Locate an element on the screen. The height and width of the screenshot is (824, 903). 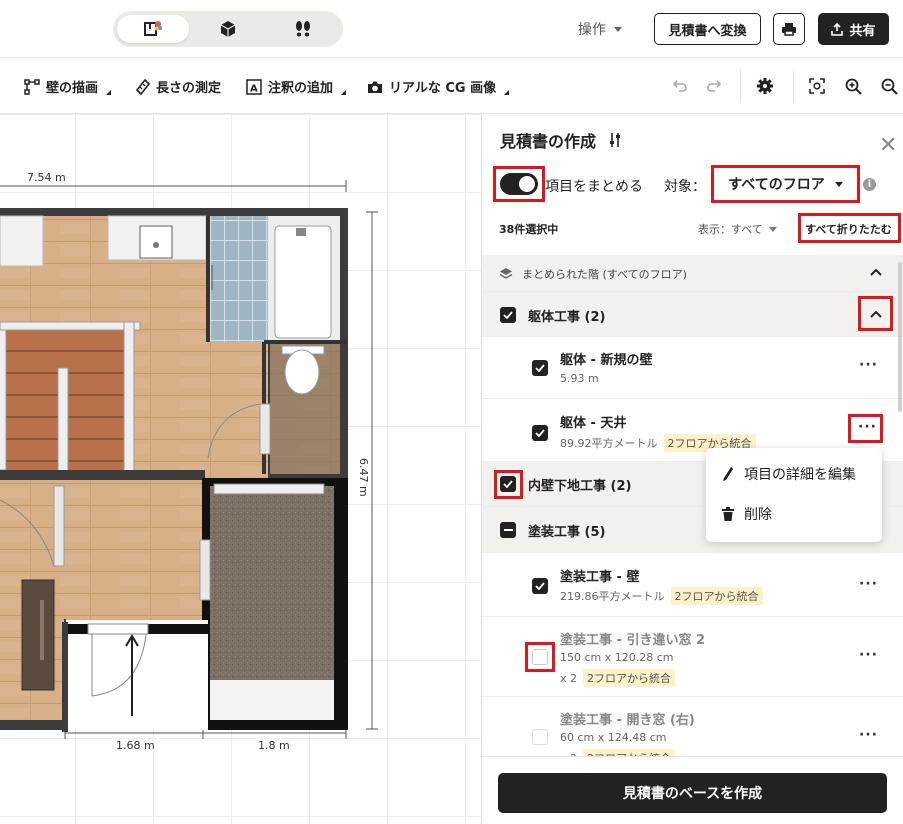
annotation-icon: A is located at coordinates (254, 86).